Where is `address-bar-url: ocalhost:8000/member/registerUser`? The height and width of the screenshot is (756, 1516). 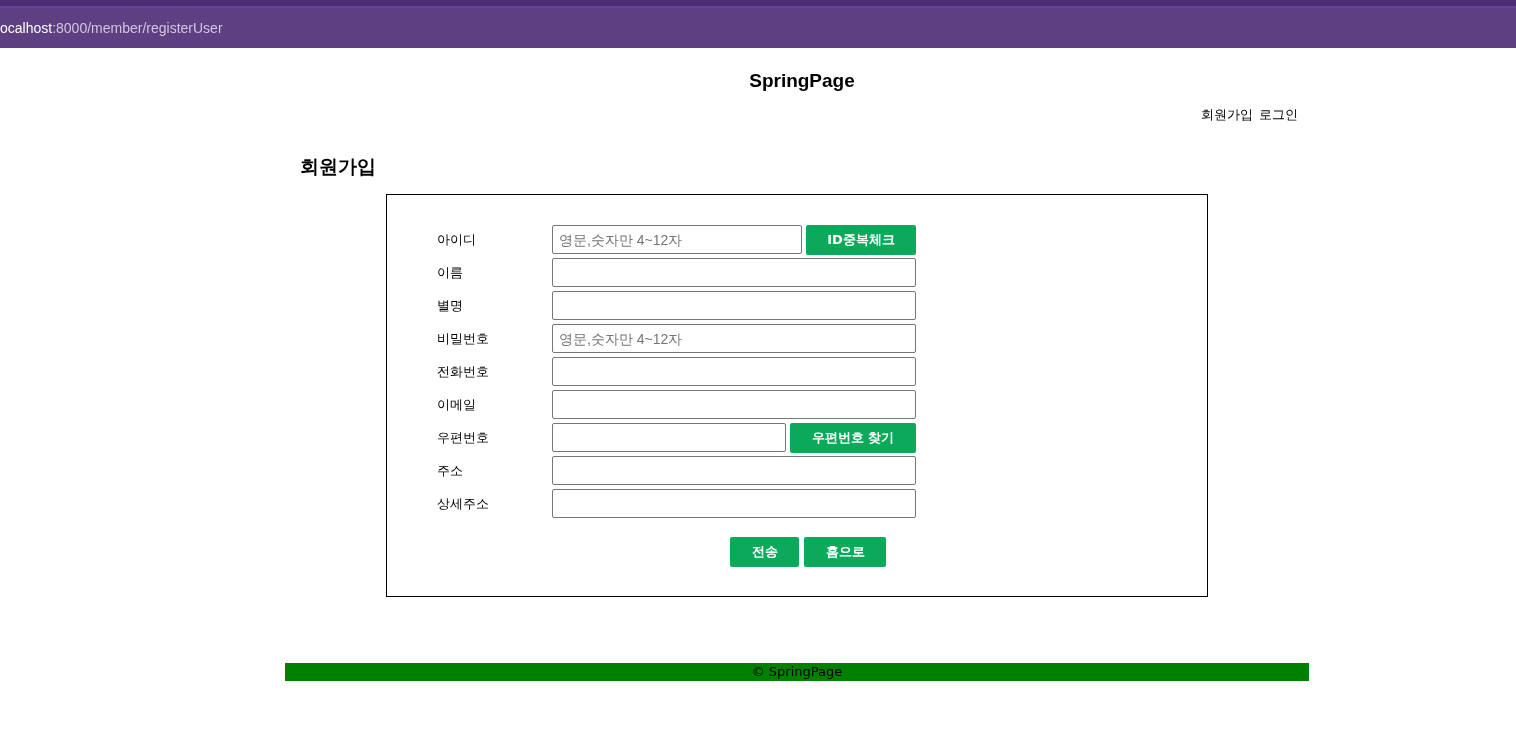 address-bar-url: ocalhost:8000/member/registerUser is located at coordinates (111, 28).